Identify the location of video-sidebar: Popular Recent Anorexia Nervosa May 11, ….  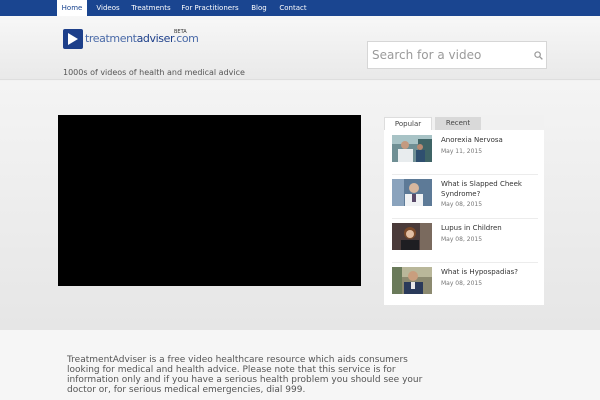
(464, 210).